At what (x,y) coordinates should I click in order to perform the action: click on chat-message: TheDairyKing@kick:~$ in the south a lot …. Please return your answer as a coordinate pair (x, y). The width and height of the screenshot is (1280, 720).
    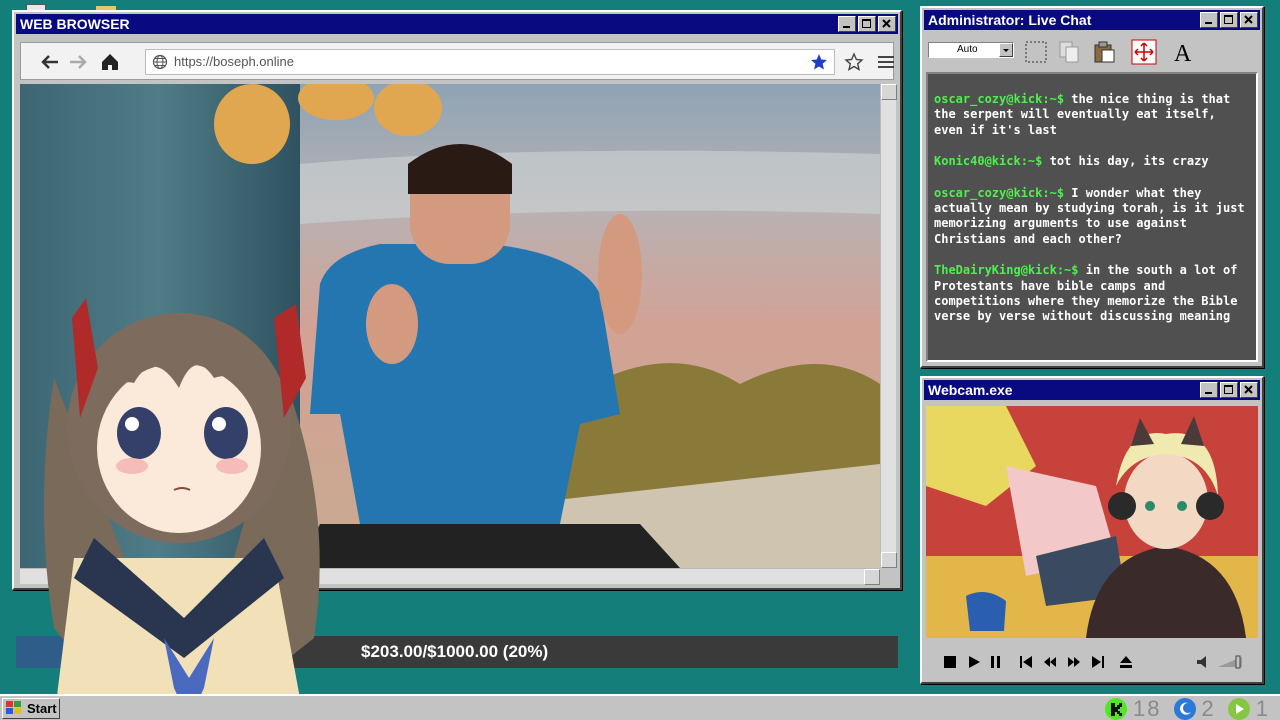
    Looking at the image, I should click on (1091, 294).